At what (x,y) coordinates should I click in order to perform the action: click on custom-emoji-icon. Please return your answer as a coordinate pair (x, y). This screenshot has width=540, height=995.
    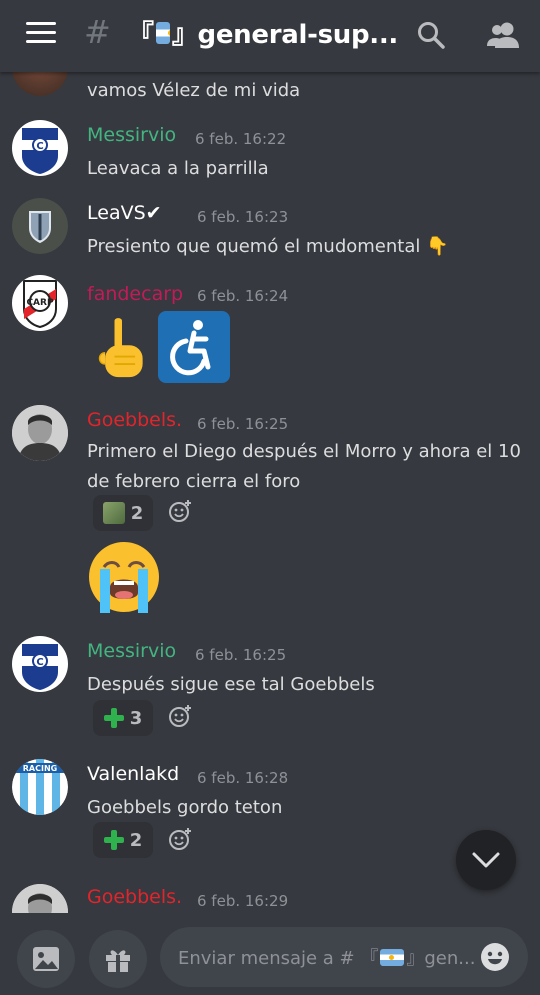
    Looking at the image, I should click on (113, 513).